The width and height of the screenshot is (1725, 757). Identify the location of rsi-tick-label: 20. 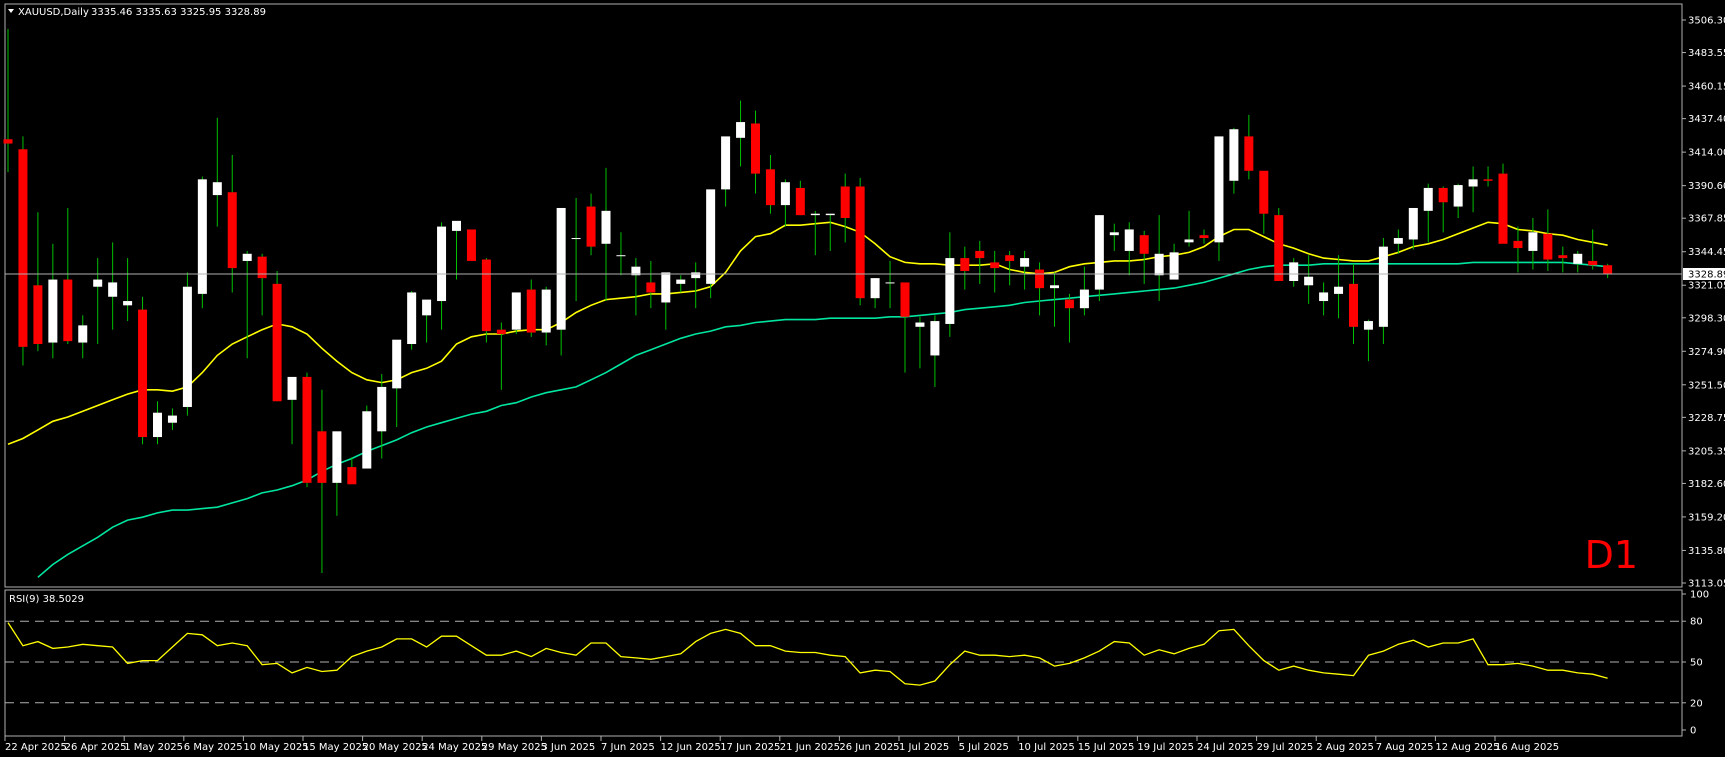
(1696, 703).